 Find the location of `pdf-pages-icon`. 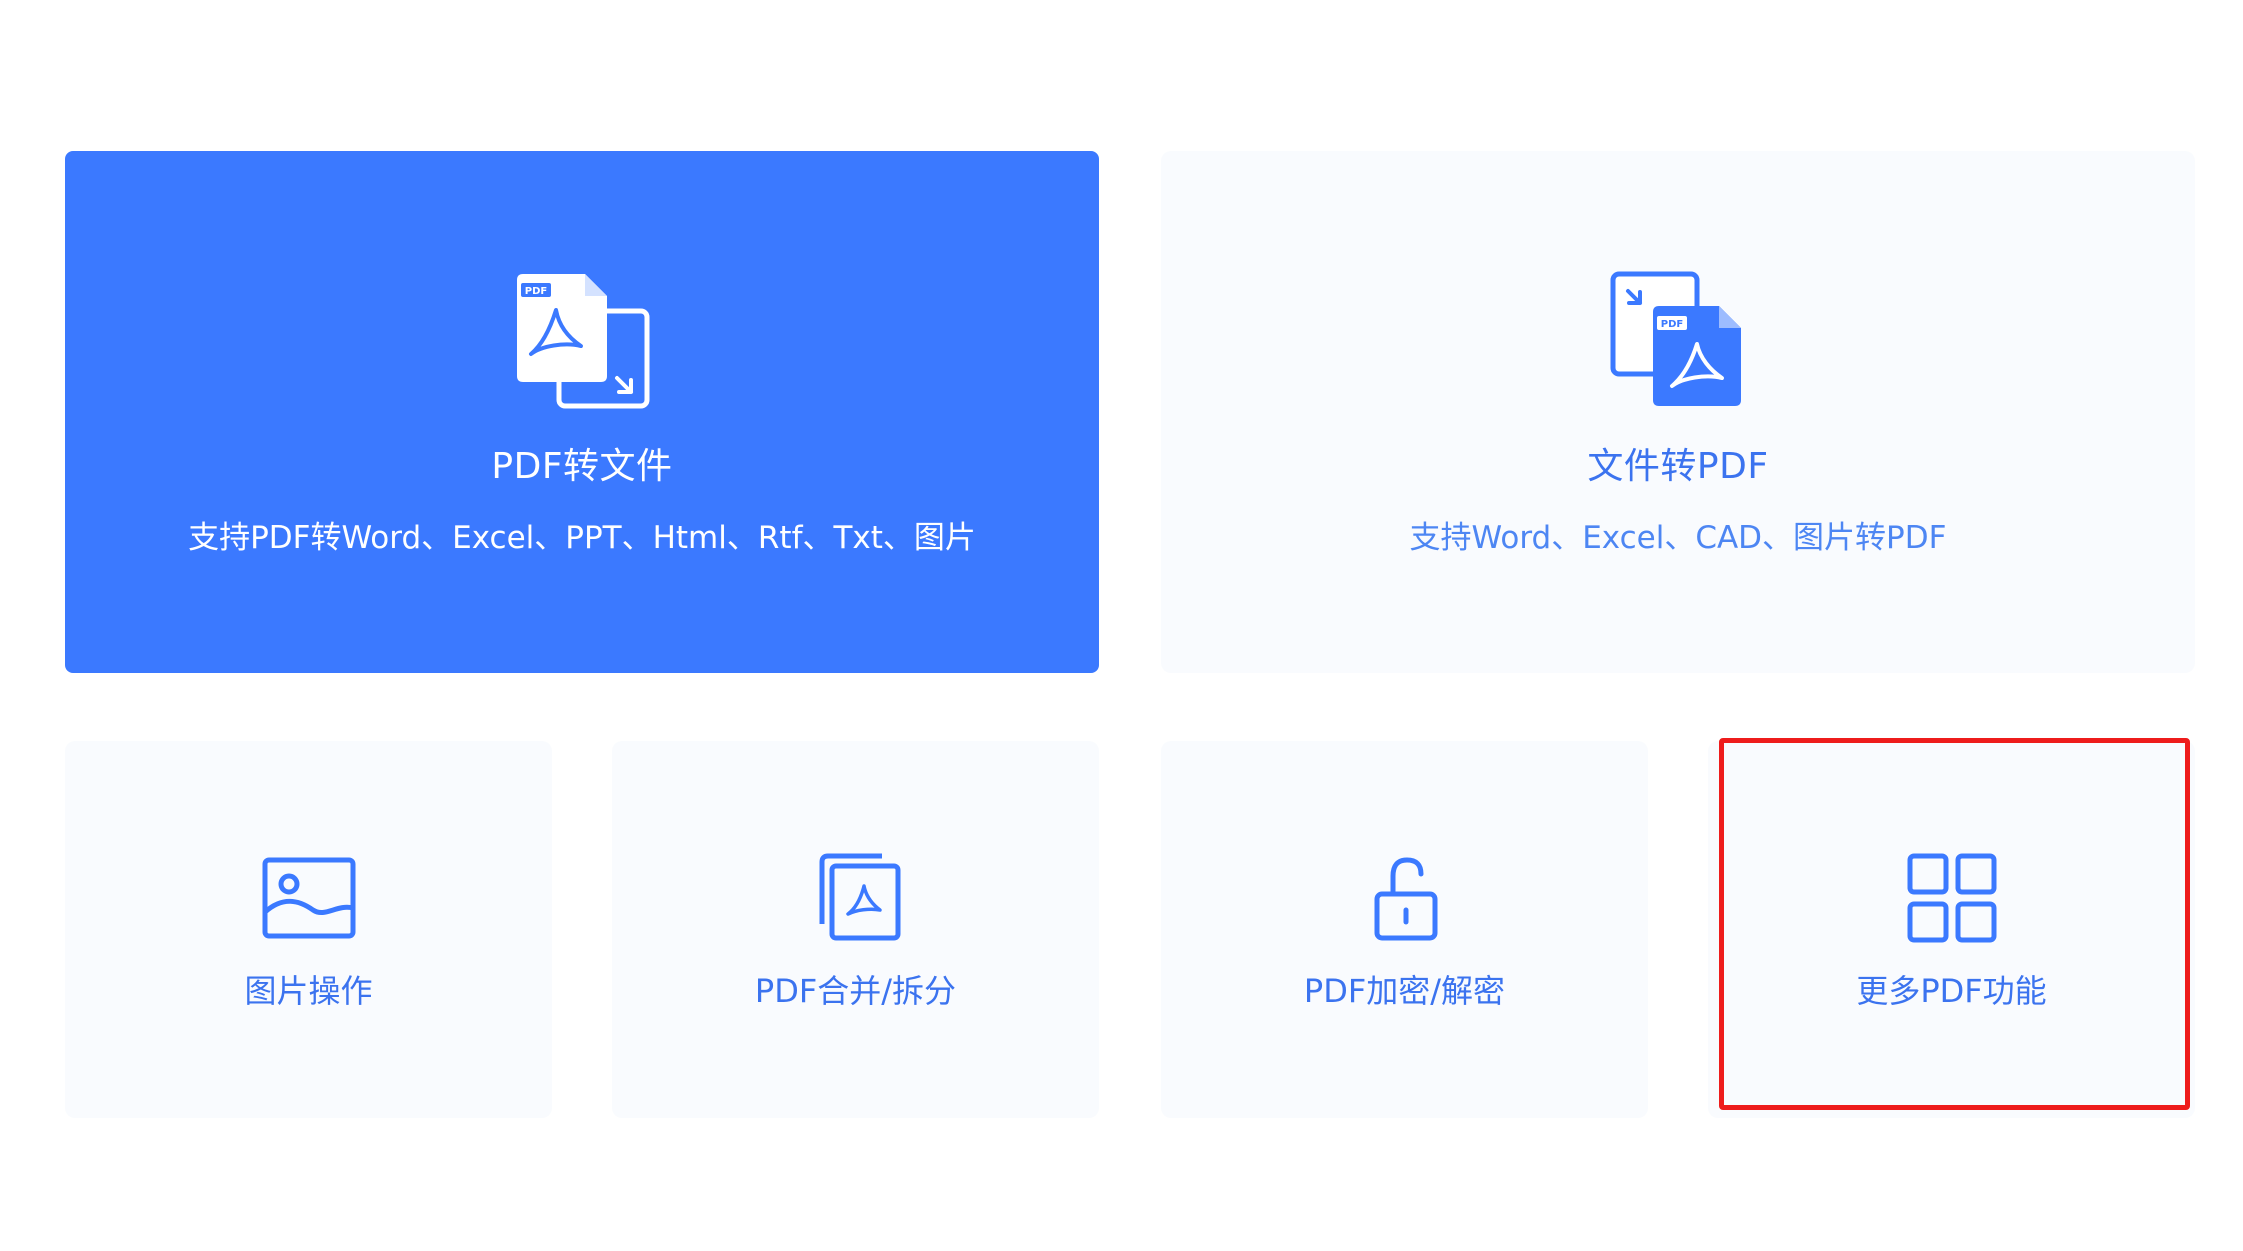

pdf-pages-icon is located at coordinates (859, 897).